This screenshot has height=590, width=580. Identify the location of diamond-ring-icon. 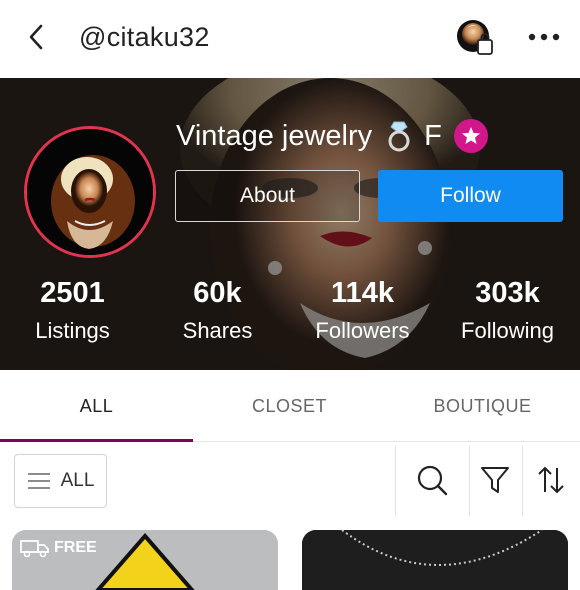
(399, 136).